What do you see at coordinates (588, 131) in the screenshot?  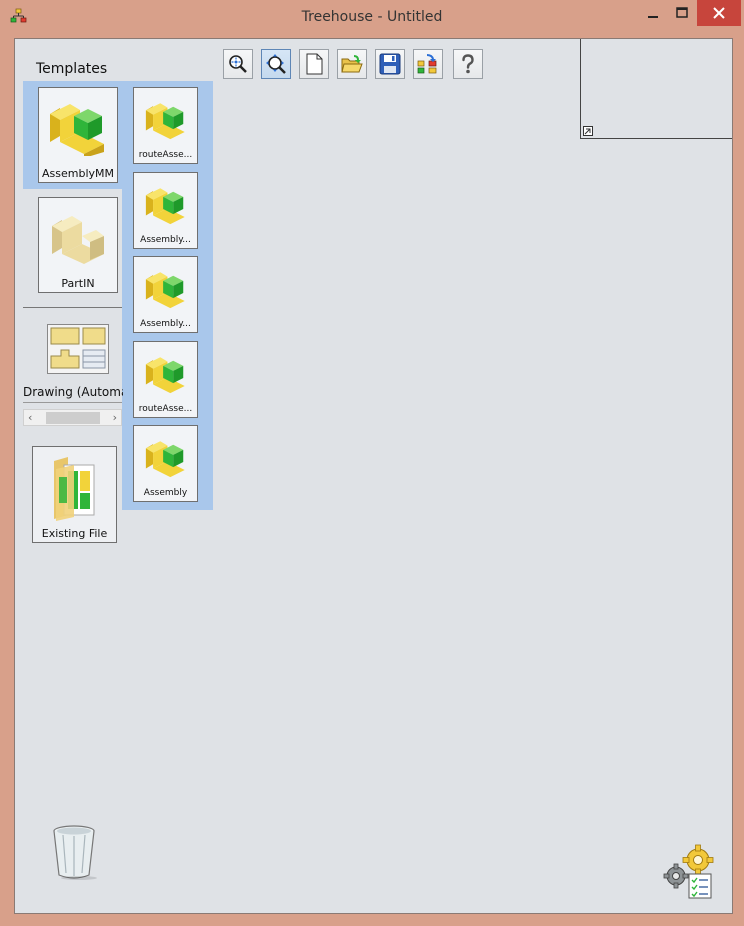 I see `resize-icon` at bounding box center [588, 131].